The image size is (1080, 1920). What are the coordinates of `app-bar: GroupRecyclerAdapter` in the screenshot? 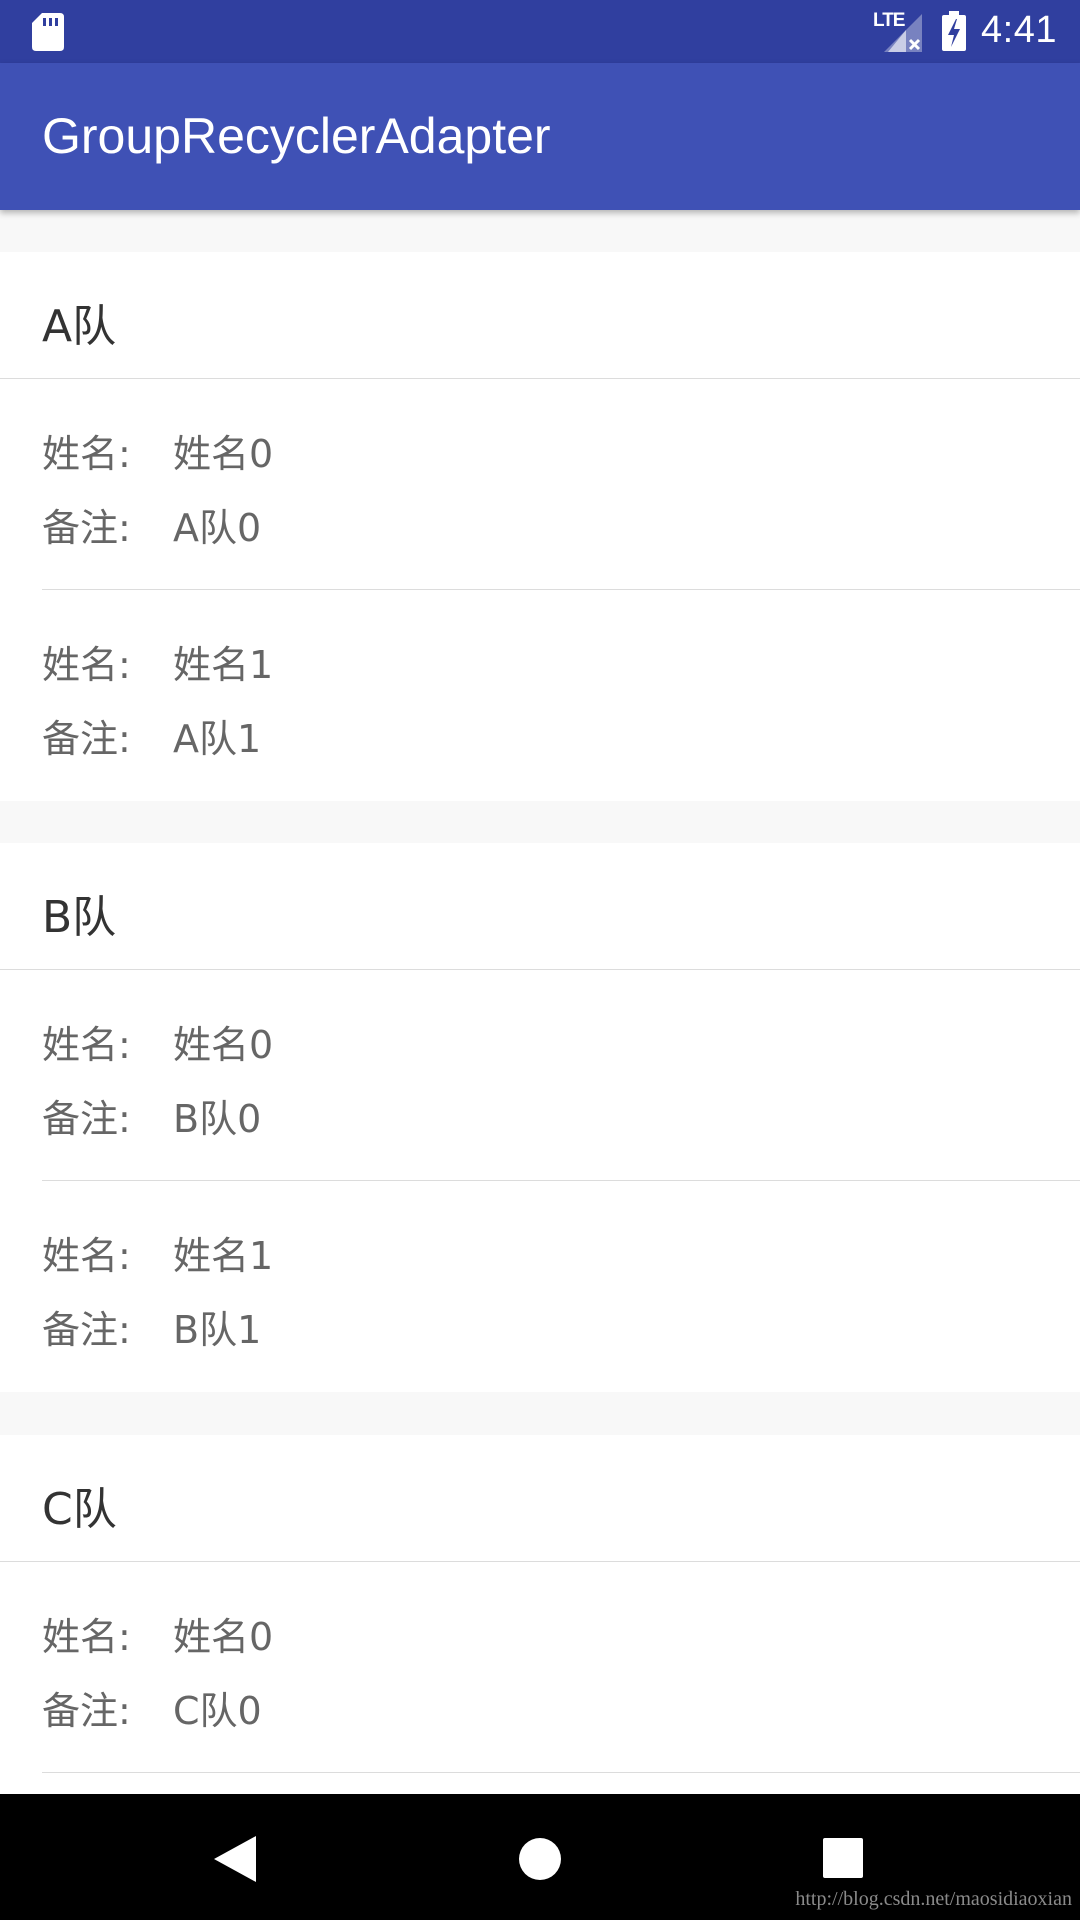 It's located at (540, 136).